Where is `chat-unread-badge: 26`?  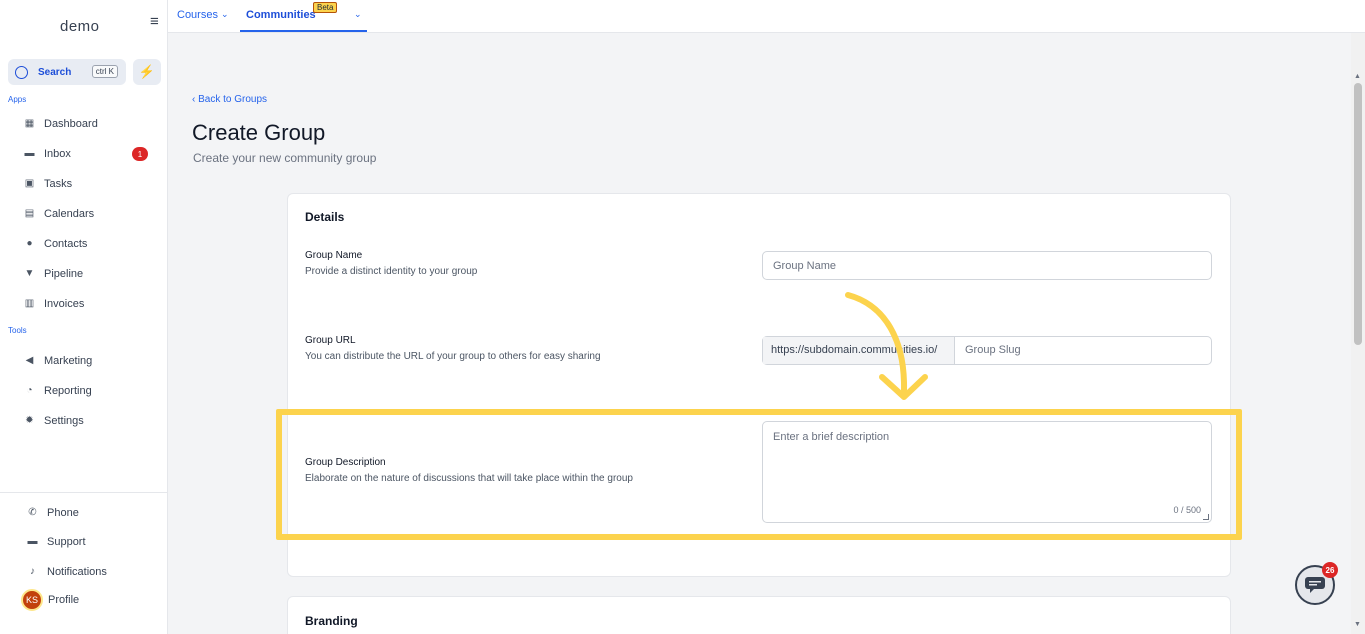
chat-unread-badge: 26 is located at coordinates (1330, 570).